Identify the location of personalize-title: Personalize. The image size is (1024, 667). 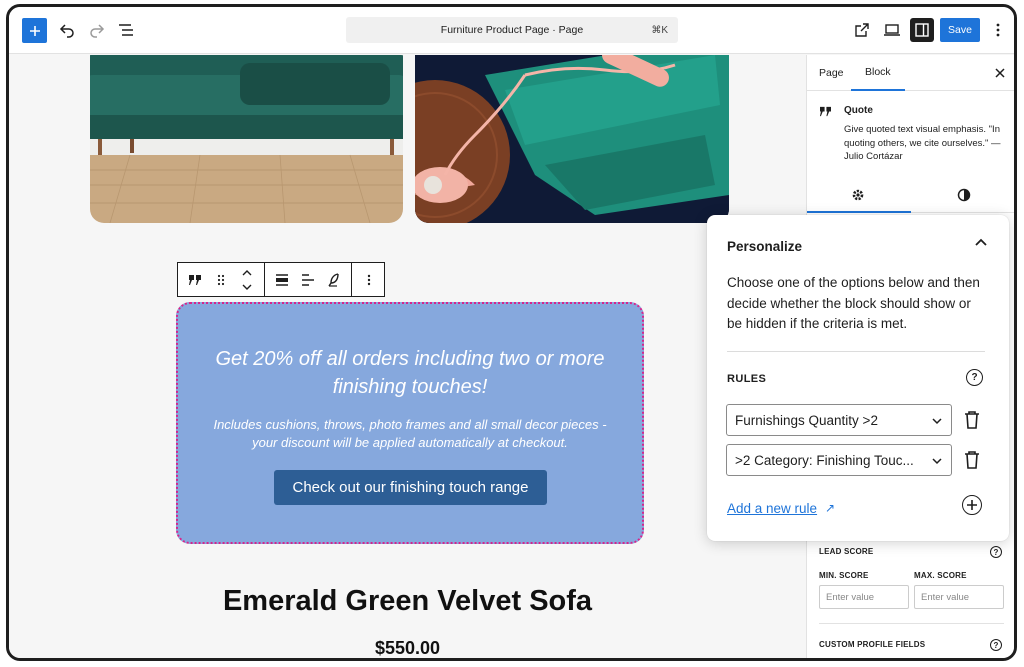
(765, 246).